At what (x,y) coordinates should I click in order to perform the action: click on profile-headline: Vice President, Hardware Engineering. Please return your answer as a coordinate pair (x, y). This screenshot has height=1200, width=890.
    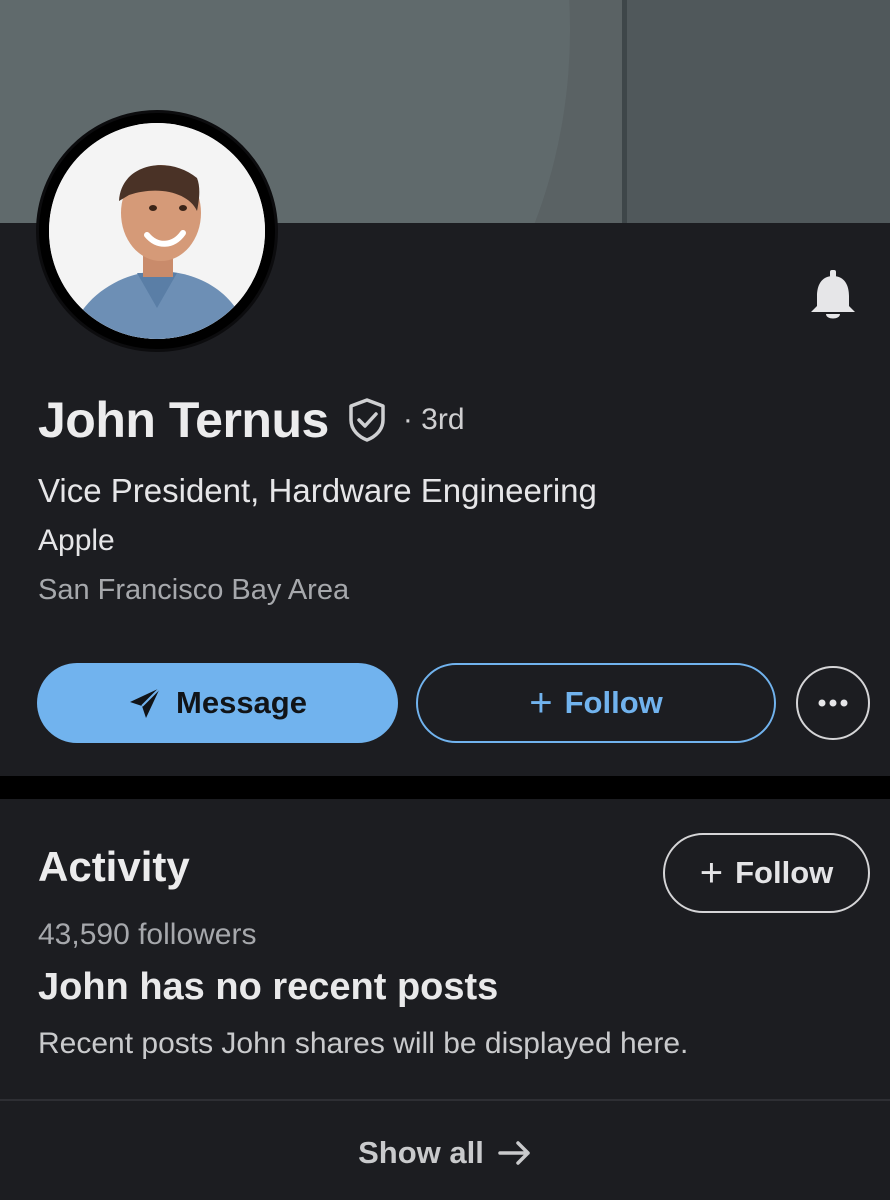
    Looking at the image, I should click on (317, 490).